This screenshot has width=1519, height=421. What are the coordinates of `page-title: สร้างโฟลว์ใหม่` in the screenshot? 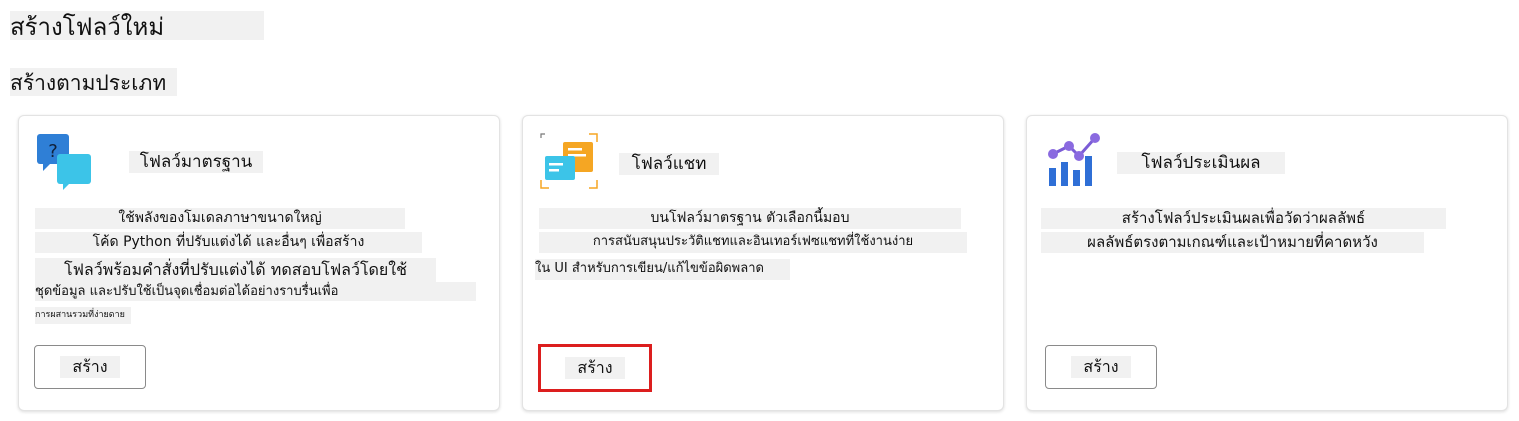 It's located at (137, 26).